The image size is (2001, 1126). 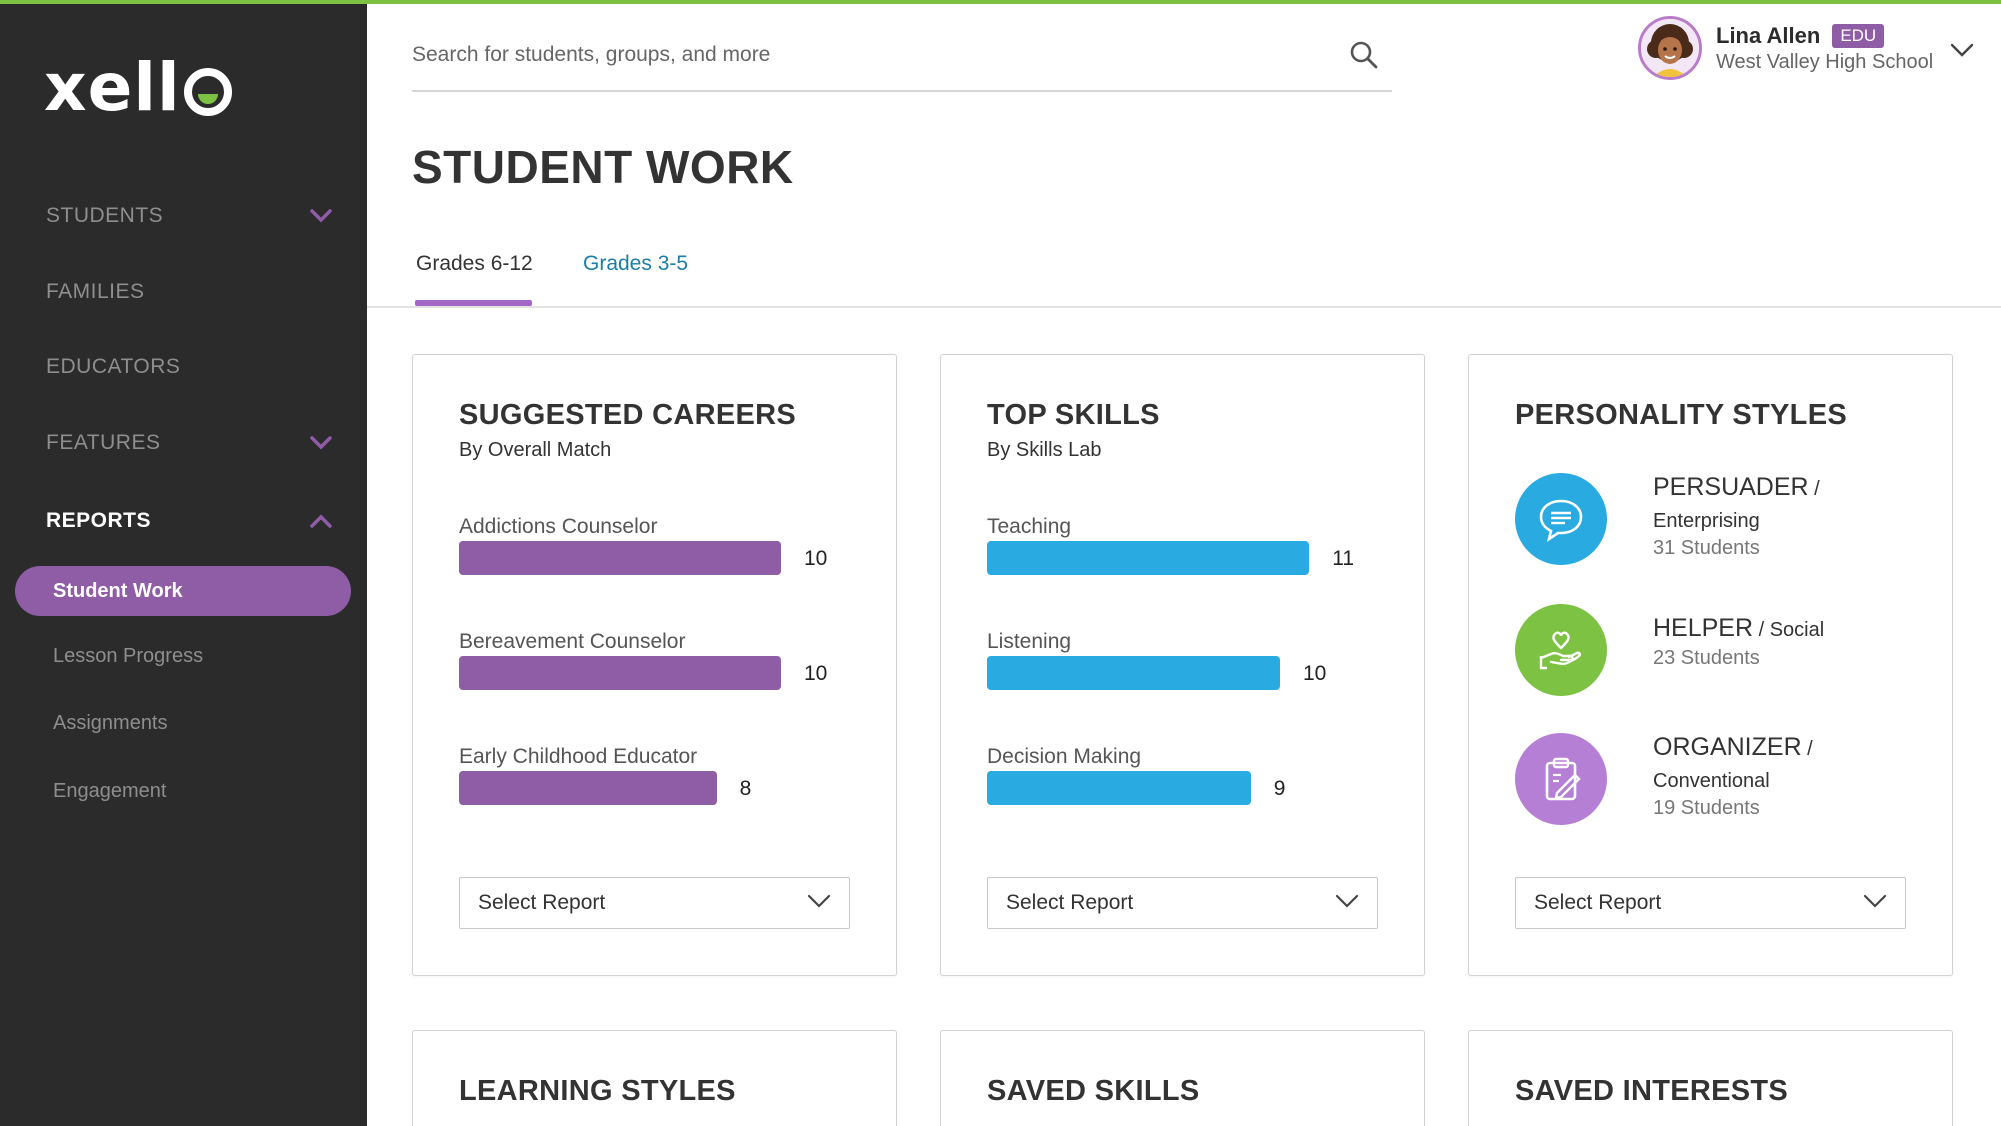 I want to click on sidebar-item-reports: REPORTS, so click(x=196, y=521).